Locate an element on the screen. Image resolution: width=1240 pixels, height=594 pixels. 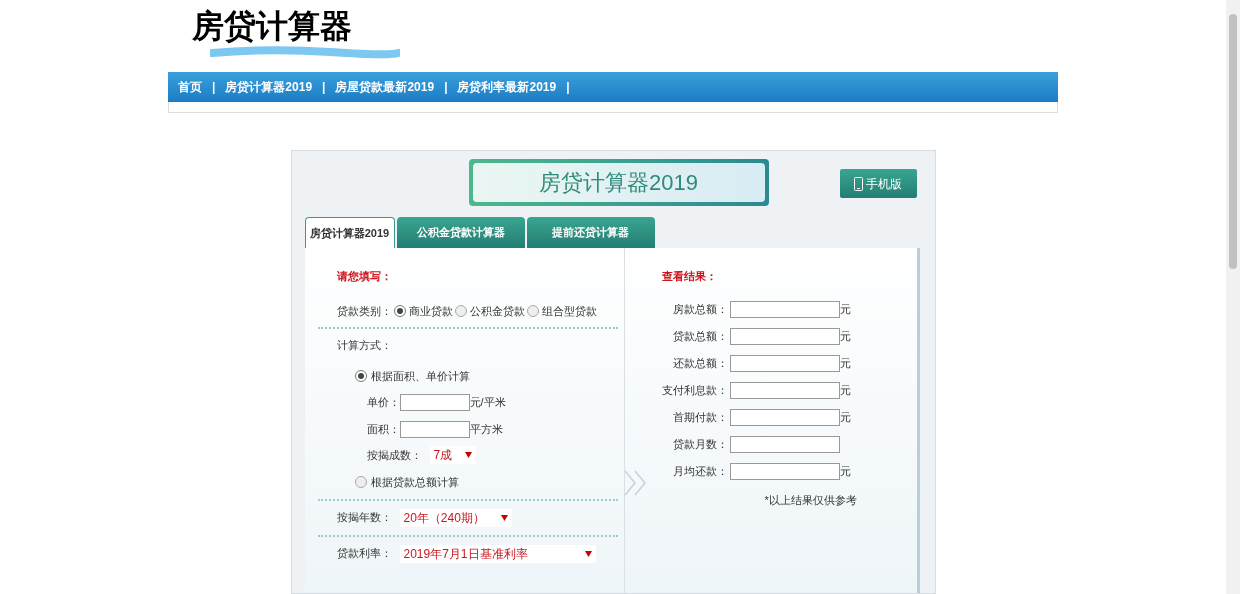
title-banner: 房贷计算器2019 is located at coordinates (618, 182).